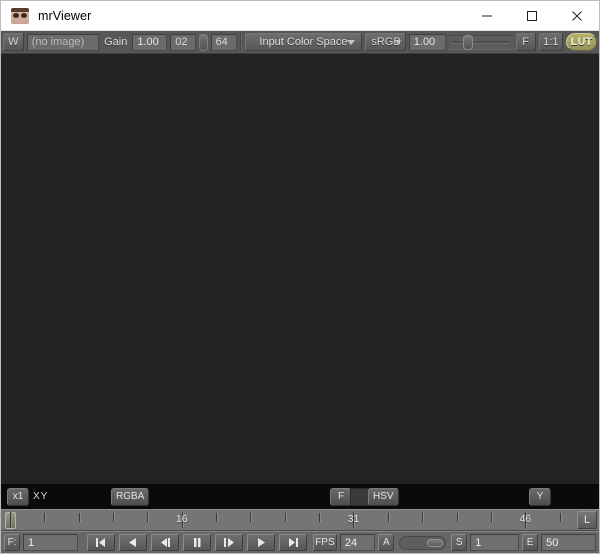  What do you see at coordinates (20, 15) in the screenshot?
I see `app-eyes-icon` at bounding box center [20, 15].